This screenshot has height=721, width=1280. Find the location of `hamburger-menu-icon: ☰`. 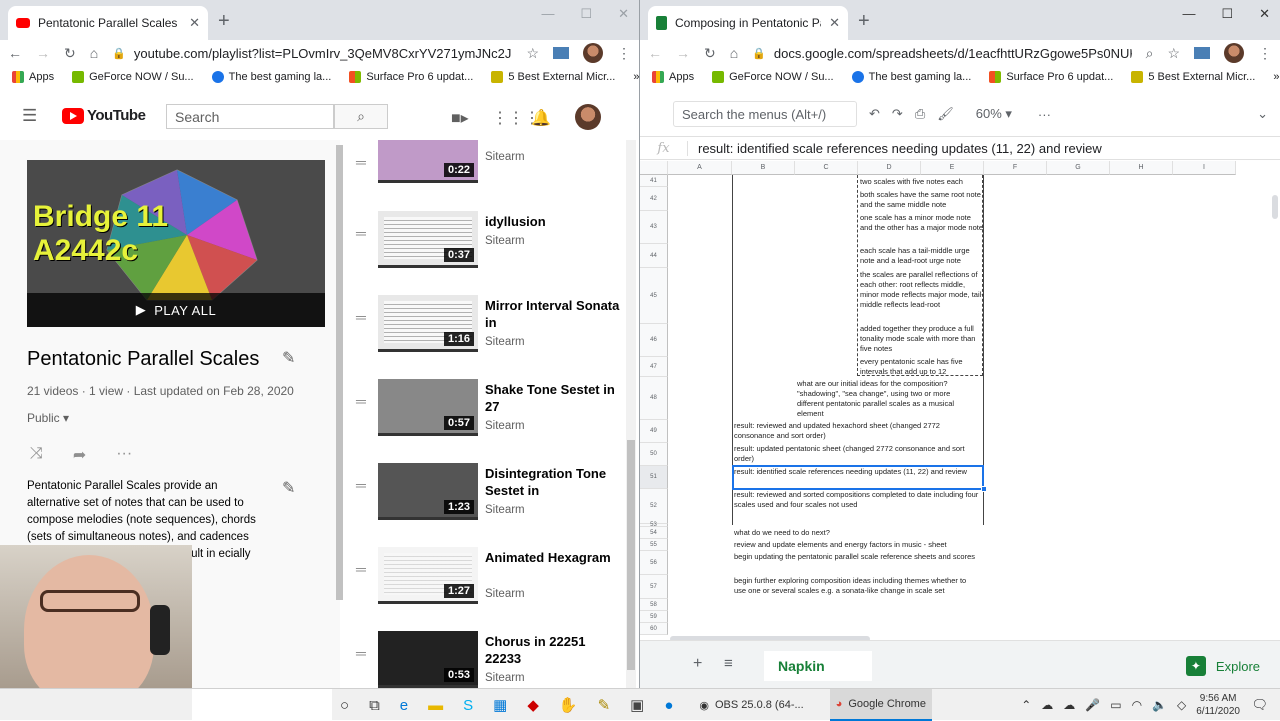

hamburger-menu-icon: ☰ is located at coordinates (29, 116).